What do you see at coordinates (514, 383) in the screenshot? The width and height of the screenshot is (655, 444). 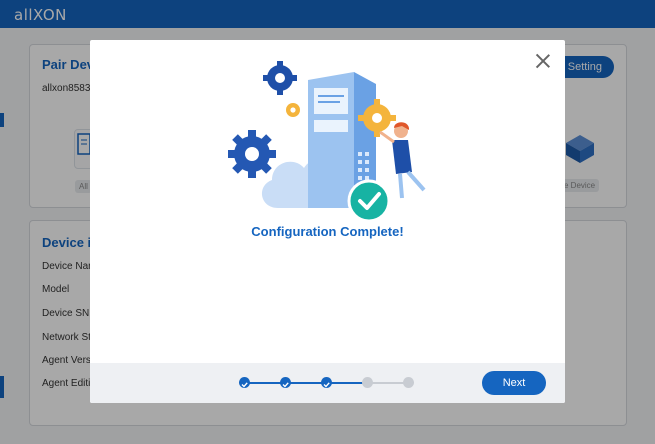 I see `next-button: Next` at bounding box center [514, 383].